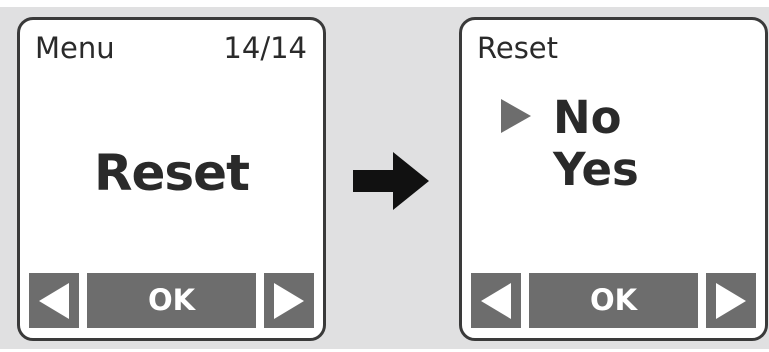 This screenshot has height=352, width=769. Describe the element at coordinates (518, 48) in the screenshot. I see `header-title: Reset` at that location.